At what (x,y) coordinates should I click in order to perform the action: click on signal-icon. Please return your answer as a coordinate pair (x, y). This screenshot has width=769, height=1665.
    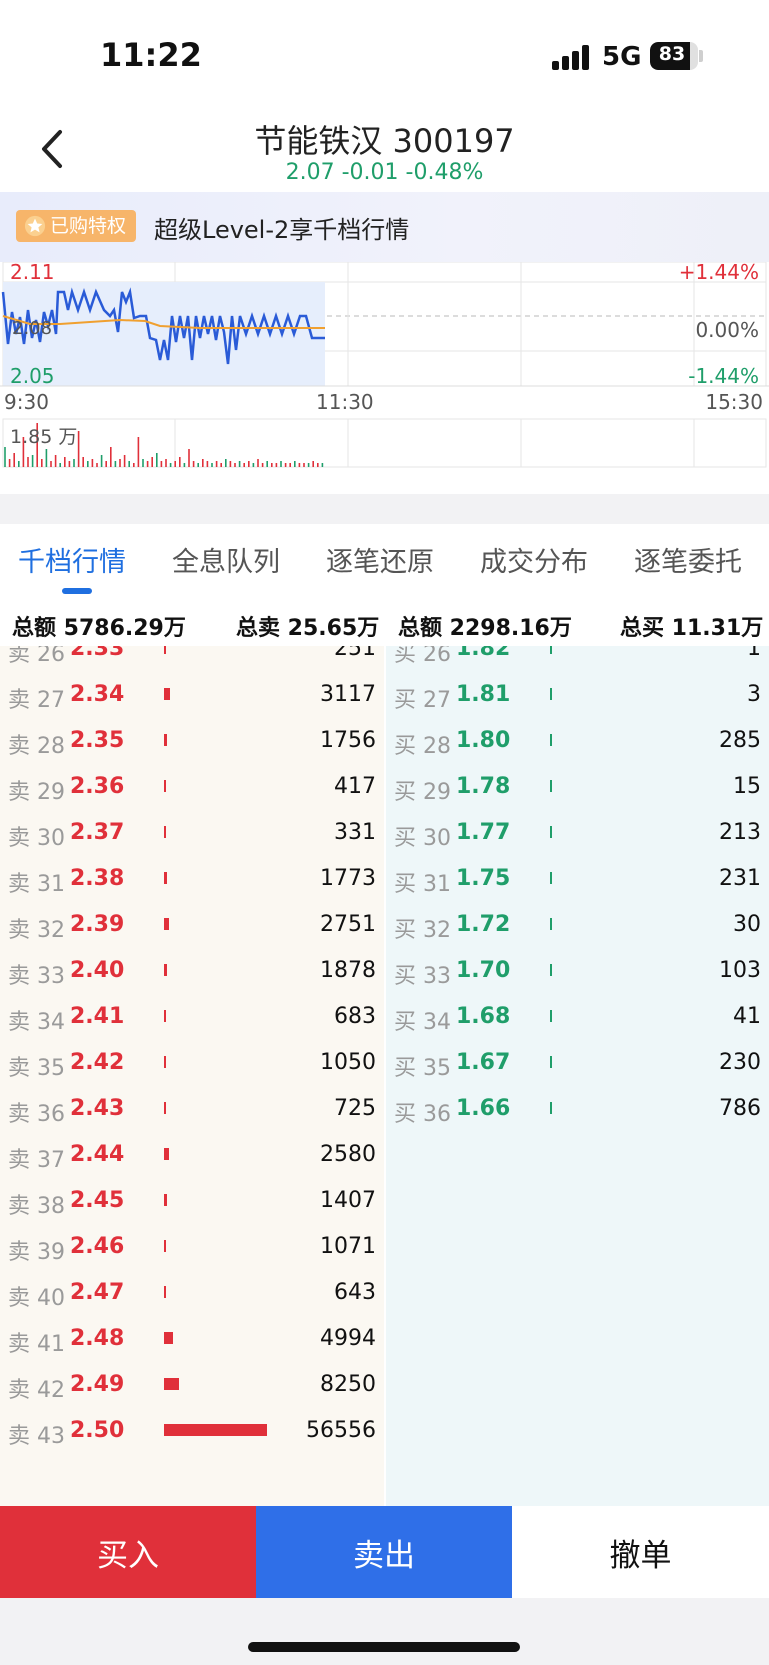
    Looking at the image, I should click on (572, 57).